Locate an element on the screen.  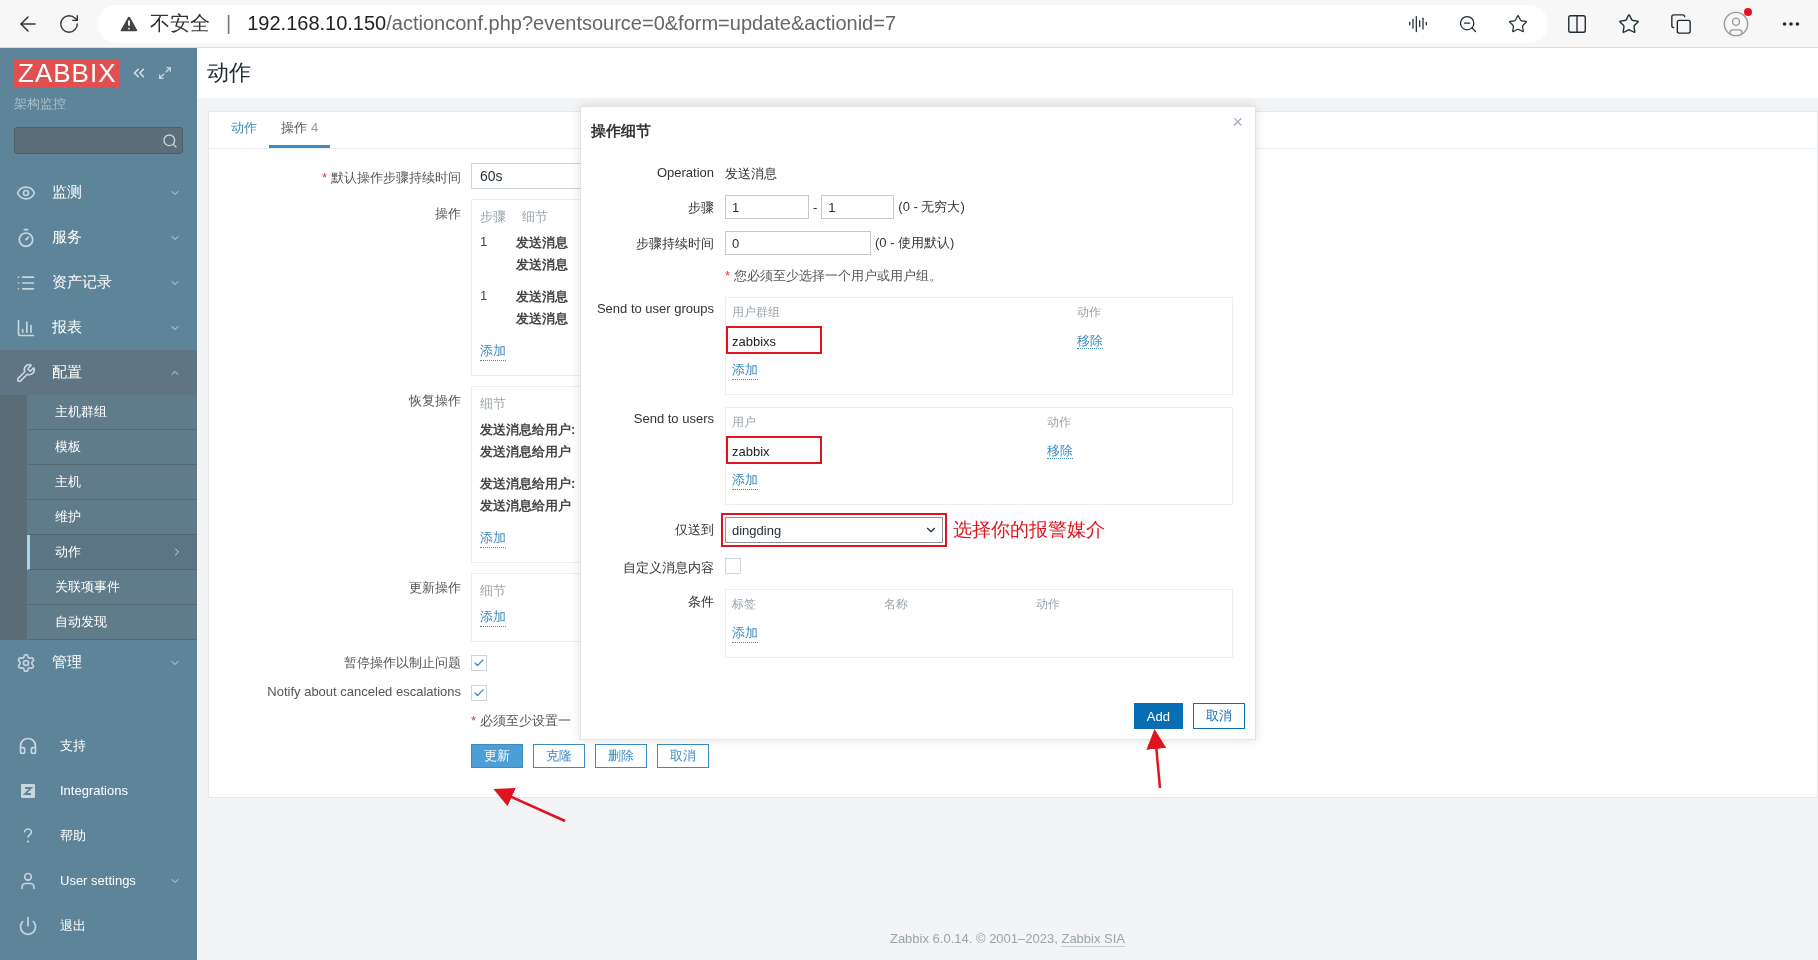
form-button: 删除 is located at coordinates (621, 756).